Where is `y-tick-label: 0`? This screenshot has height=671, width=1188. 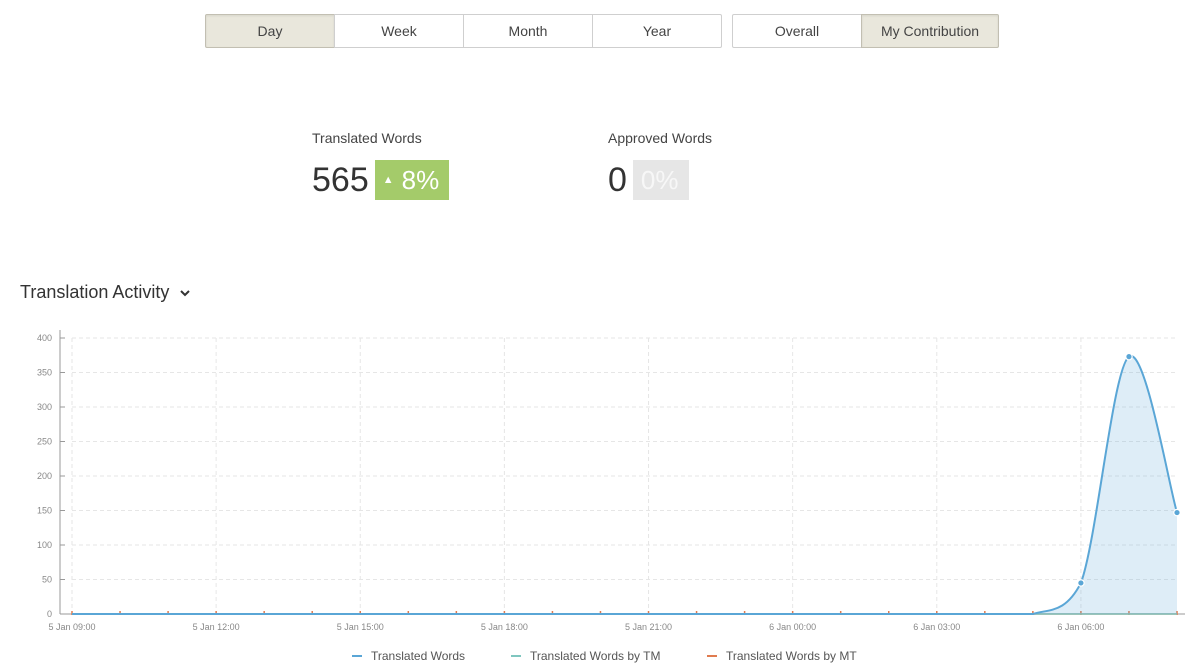
y-tick-label: 0 is located at coordinates (49, 614).